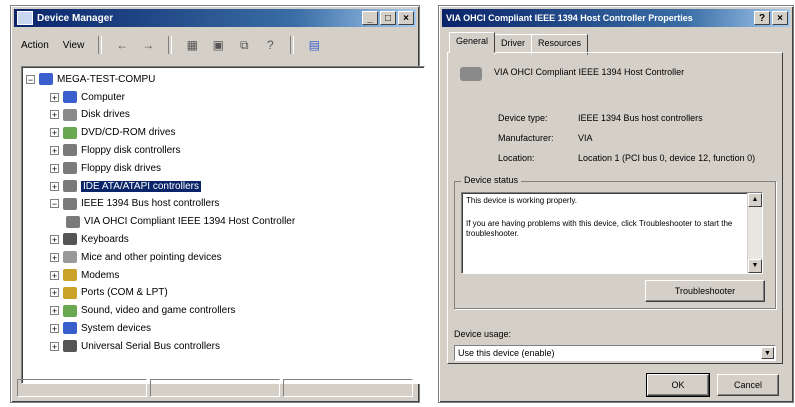  I want to click on tree-category-item: + Mice and other pointing devices, so click(136, 257).